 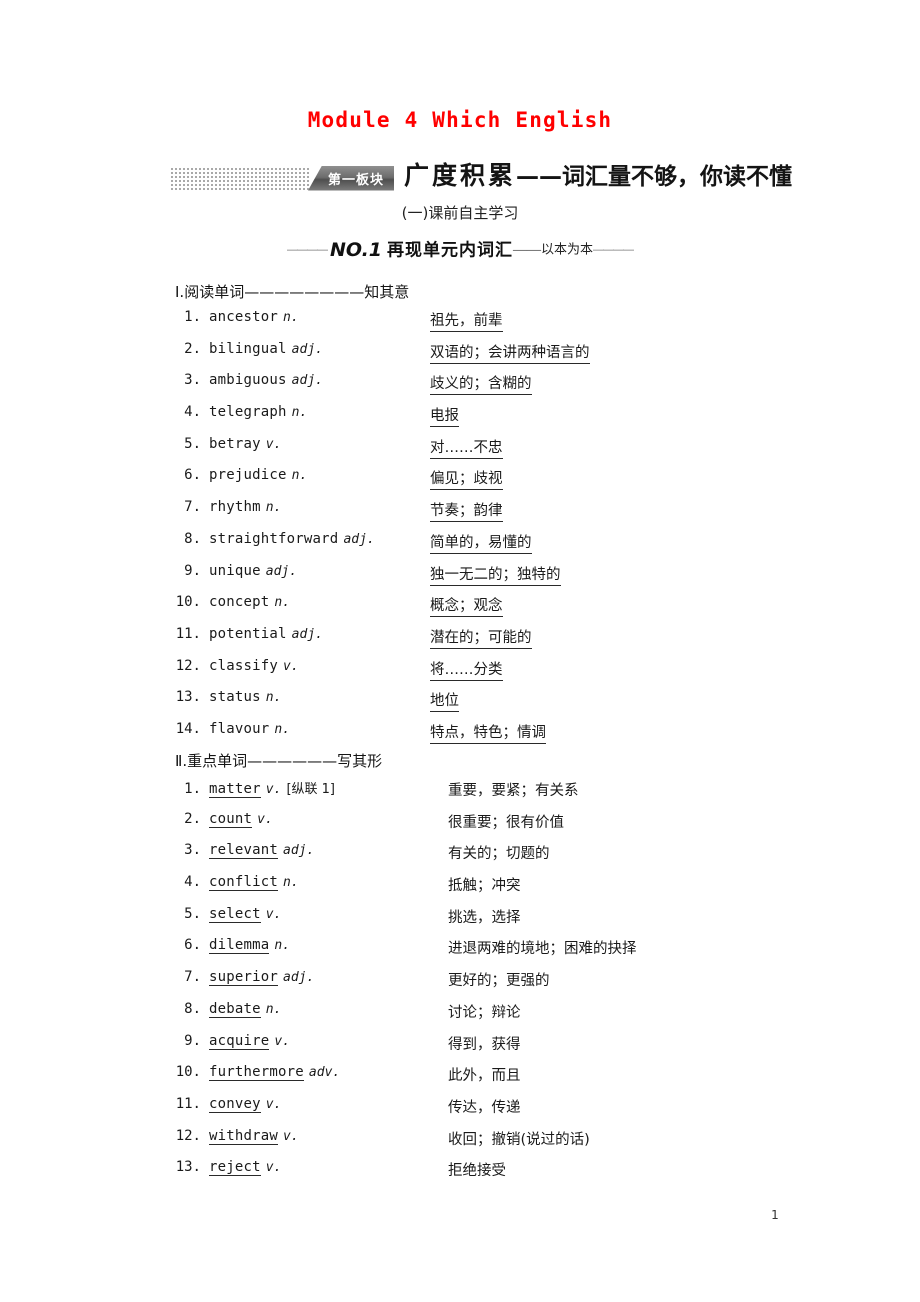 I want to click on vocab-word: superior, so click(x=244, y=978).